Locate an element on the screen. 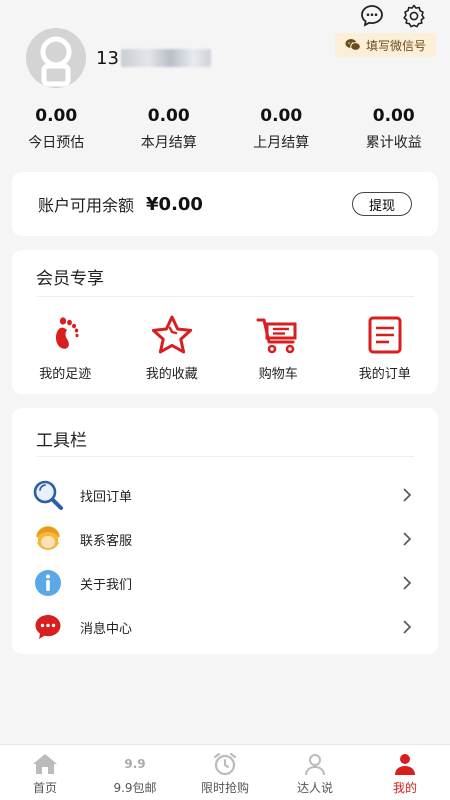 Image resolution: width=450 pixels, height=800 pixels. tab-flash-sale: 限时抢购 is located at coordinates (225, 772).